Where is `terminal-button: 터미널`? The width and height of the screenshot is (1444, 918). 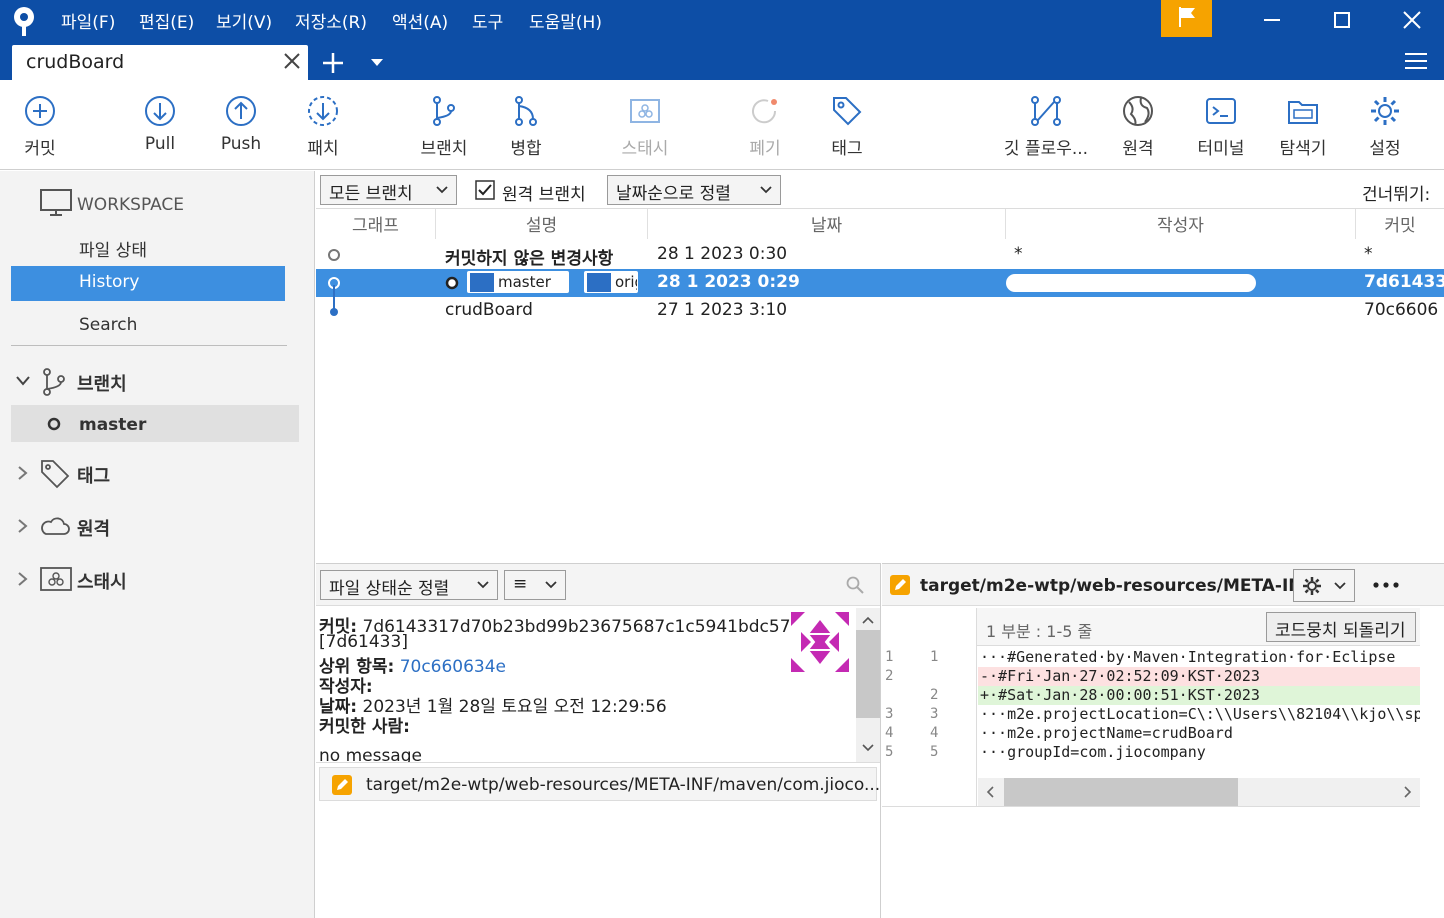
terminal-button: 터미널 is located at coordinates (1221, 125).